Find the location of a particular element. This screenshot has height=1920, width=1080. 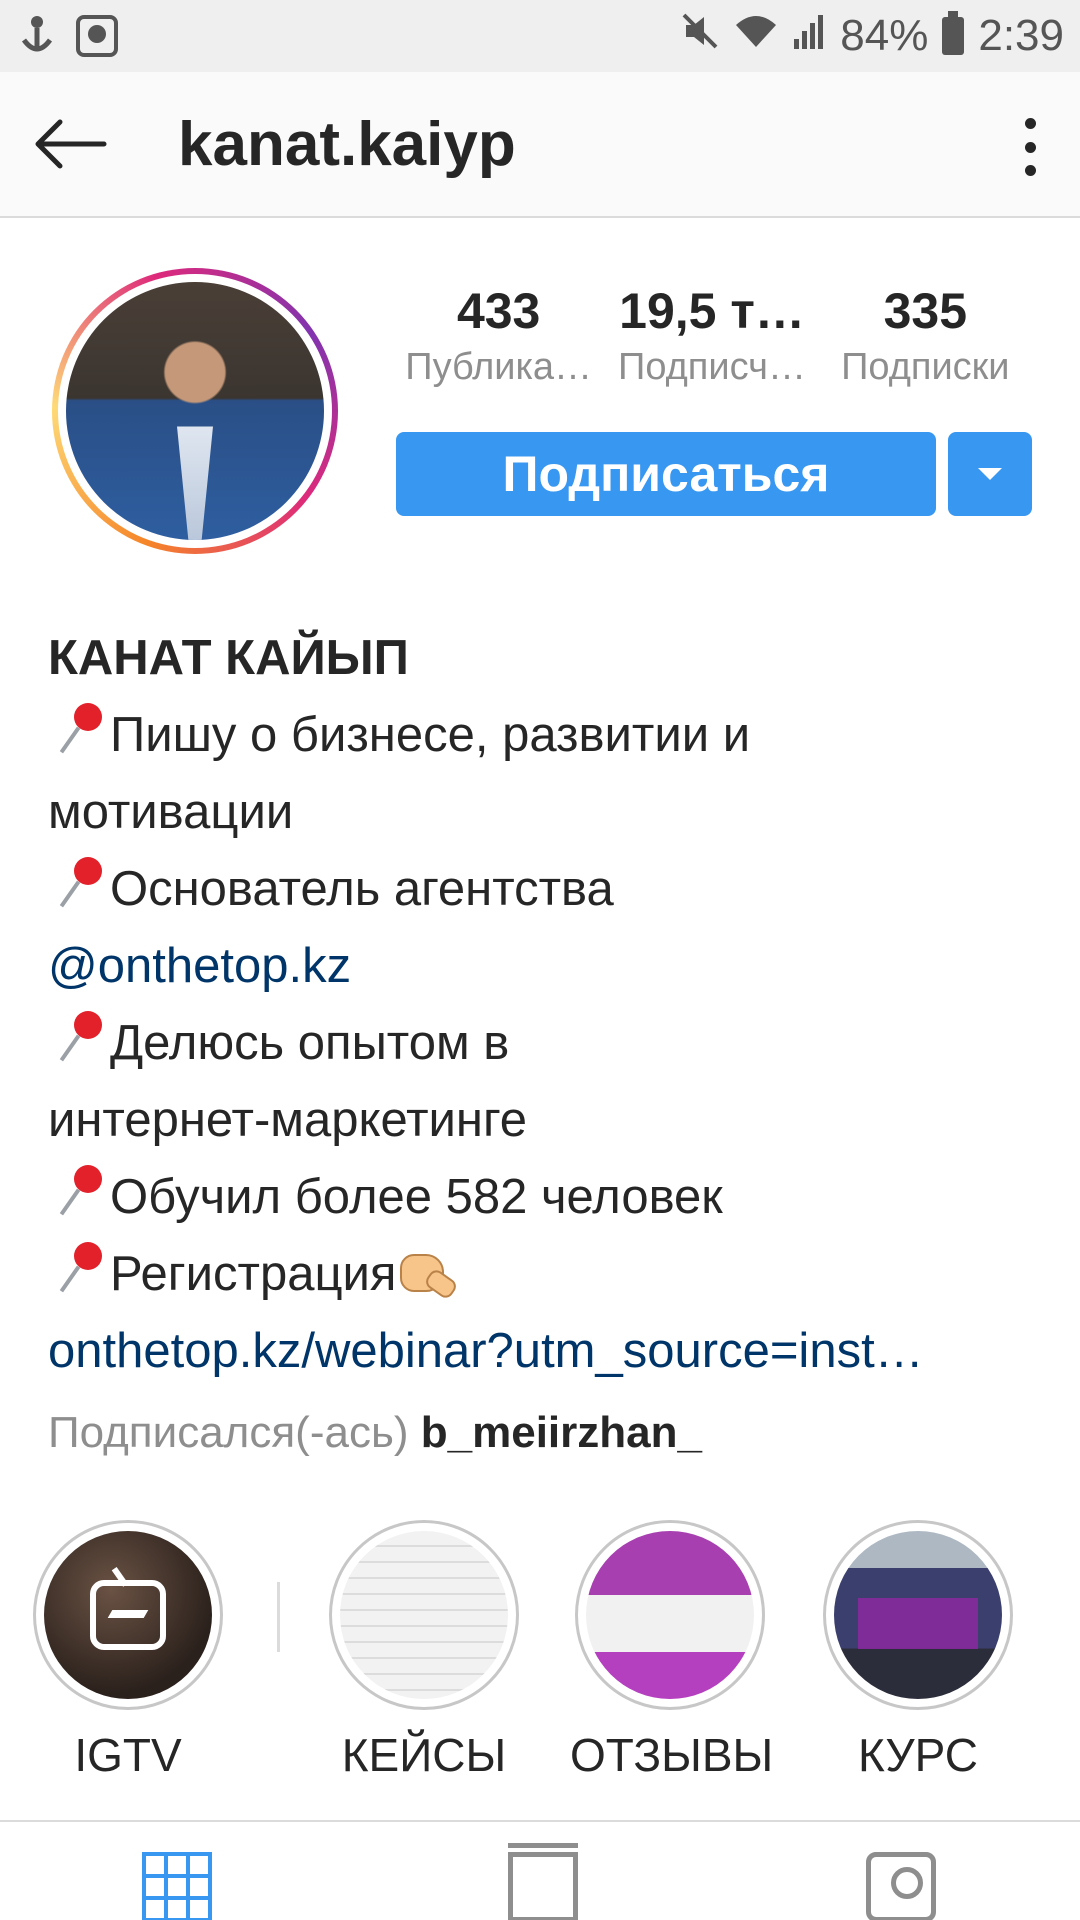

top-nav-bar: kanat.kaiyp is located at coordinates (540, 145).